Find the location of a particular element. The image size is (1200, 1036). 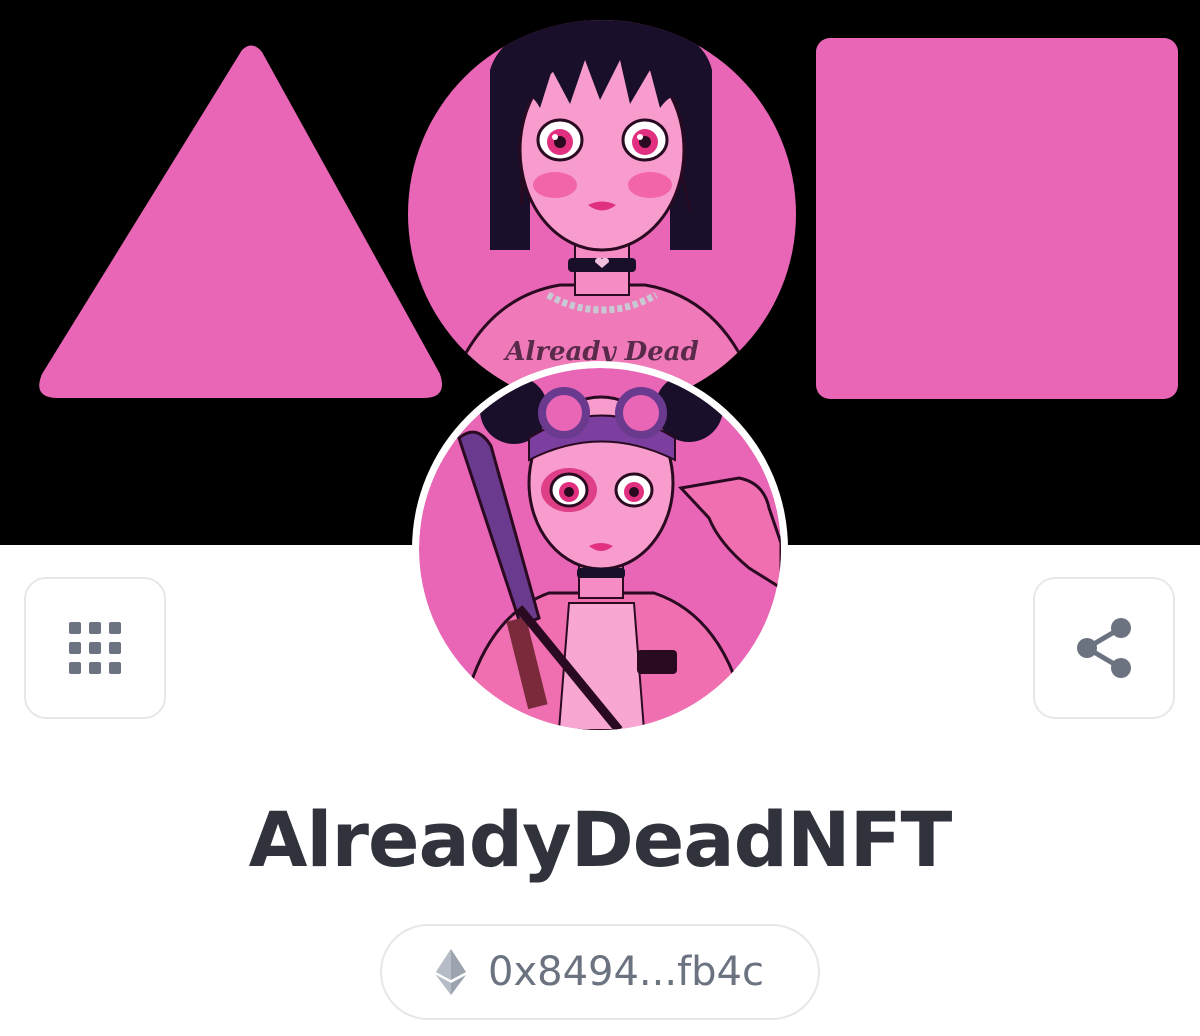

apps-grid-button is located at coordinates (95, 648).